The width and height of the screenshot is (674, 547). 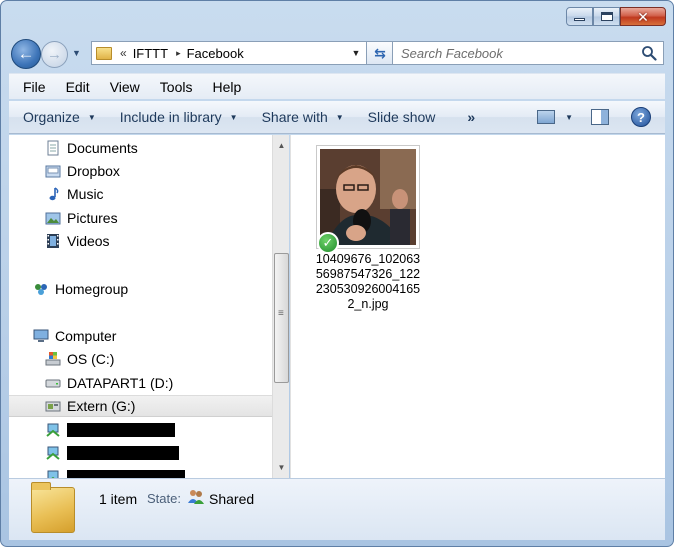 What do you see at coordinates (579, 19) in the screenshot?
I see `minimize-icon` at bounding box center [579, 19].